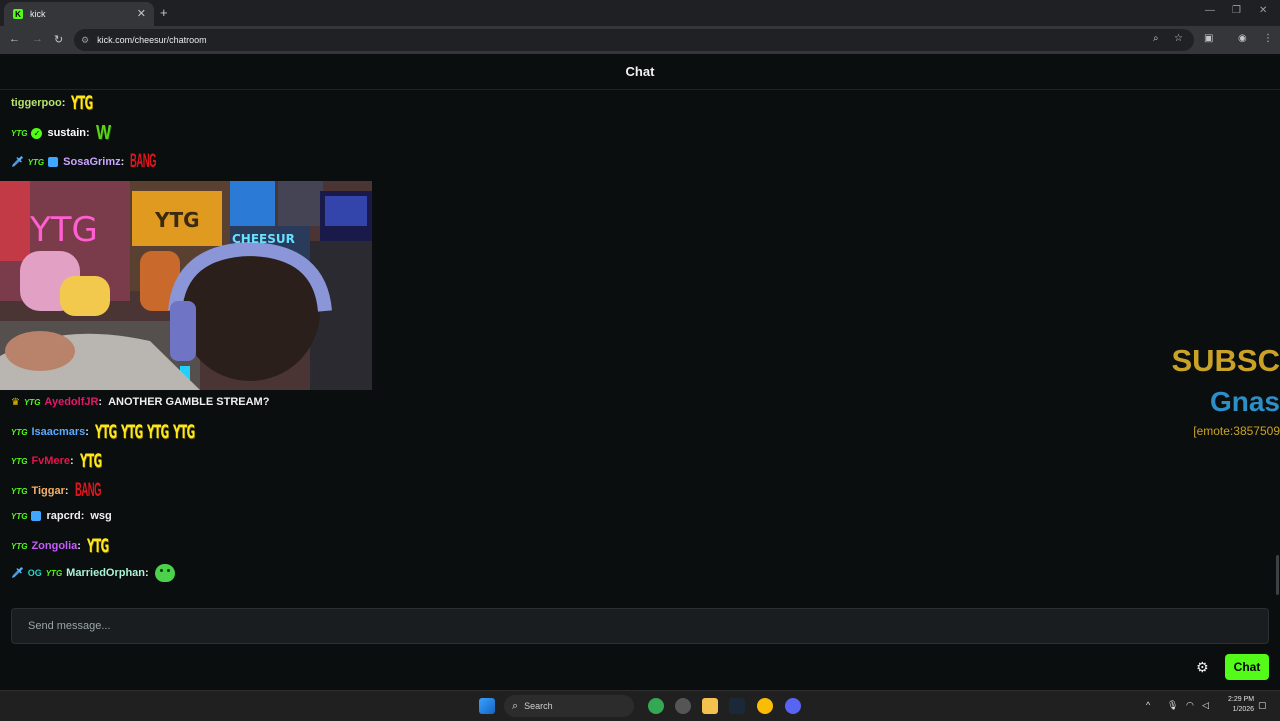 This screenshot has height=721, width=1280. I want to click on address-bar: ⚙ kick.com/cheesur/chatroom, so click(634, 40).